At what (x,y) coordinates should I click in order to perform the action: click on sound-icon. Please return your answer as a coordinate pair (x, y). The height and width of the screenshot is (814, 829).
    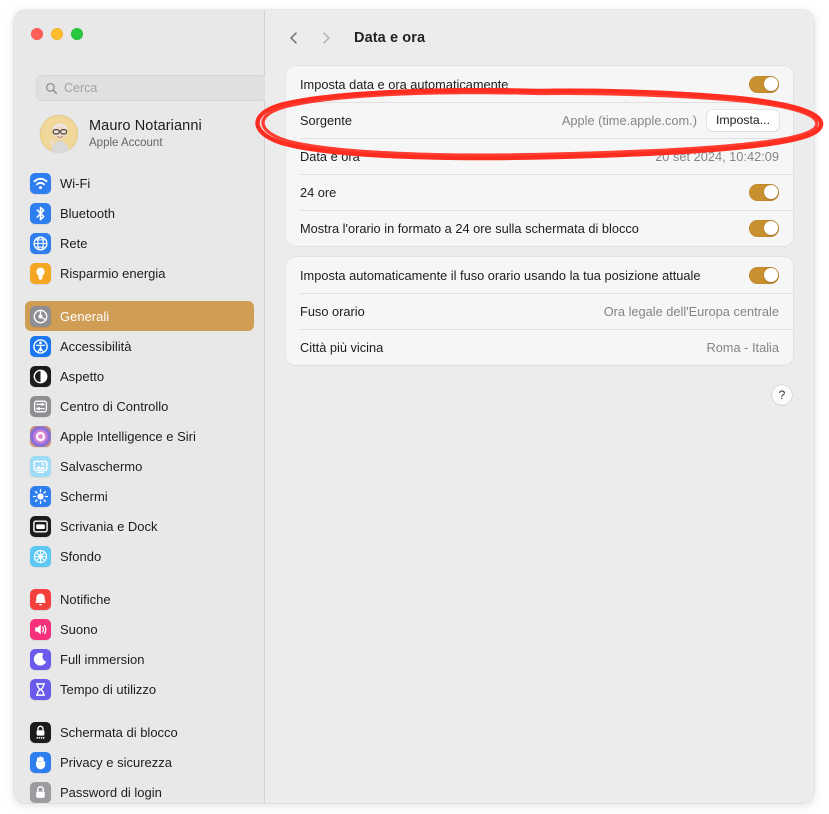
    Looking at the image, I should click on (40, 629).